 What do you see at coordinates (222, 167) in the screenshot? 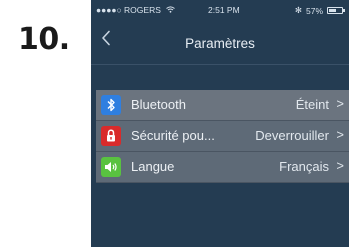
I see `settings-row-language: Langue Français >` at bounding box center [222, 167].